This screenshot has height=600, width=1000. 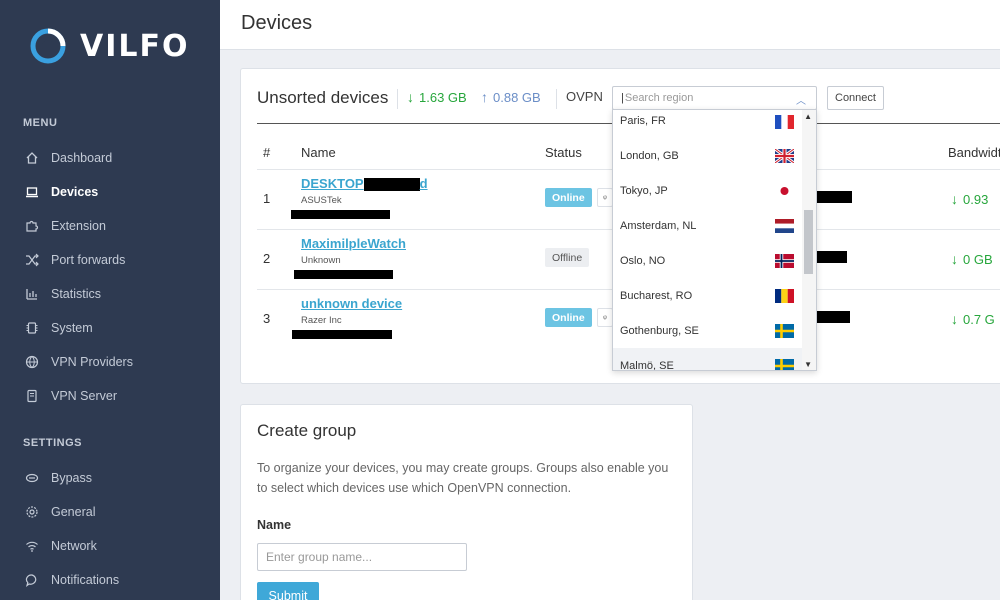 I want to click on sidebar-item-devices: Devices, so click(x=60, y=192).